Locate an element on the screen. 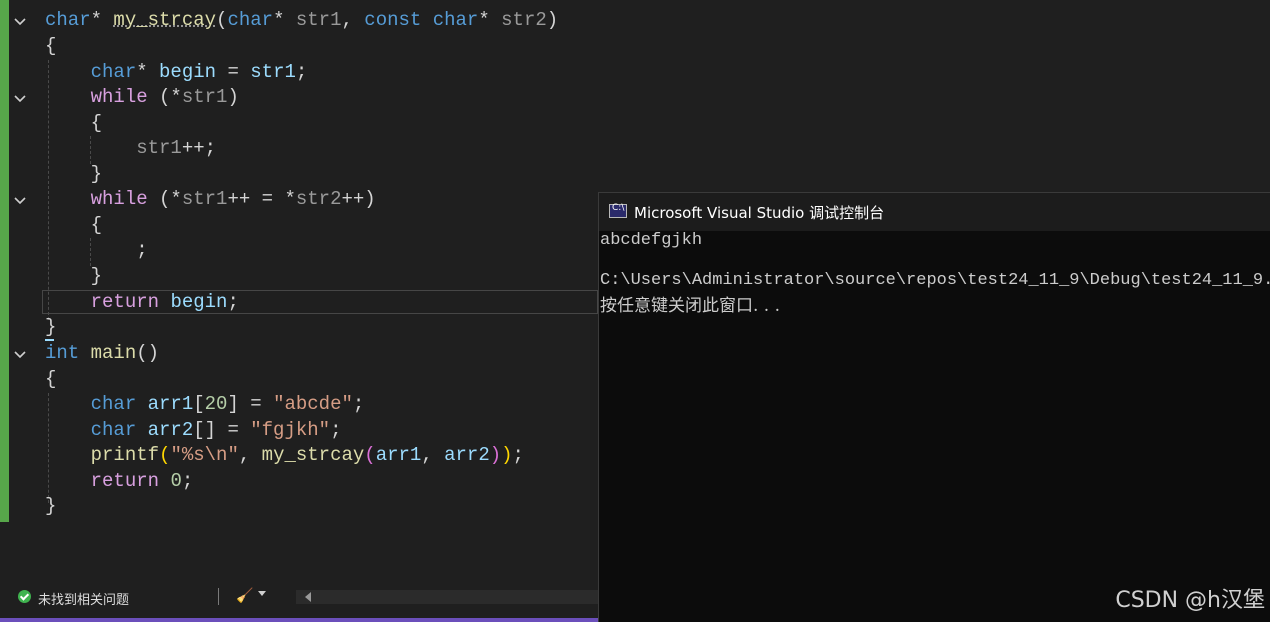 The width and height of the screenshot is (1270, 622). code-line: return 0; is located at coordinates (119, 481).